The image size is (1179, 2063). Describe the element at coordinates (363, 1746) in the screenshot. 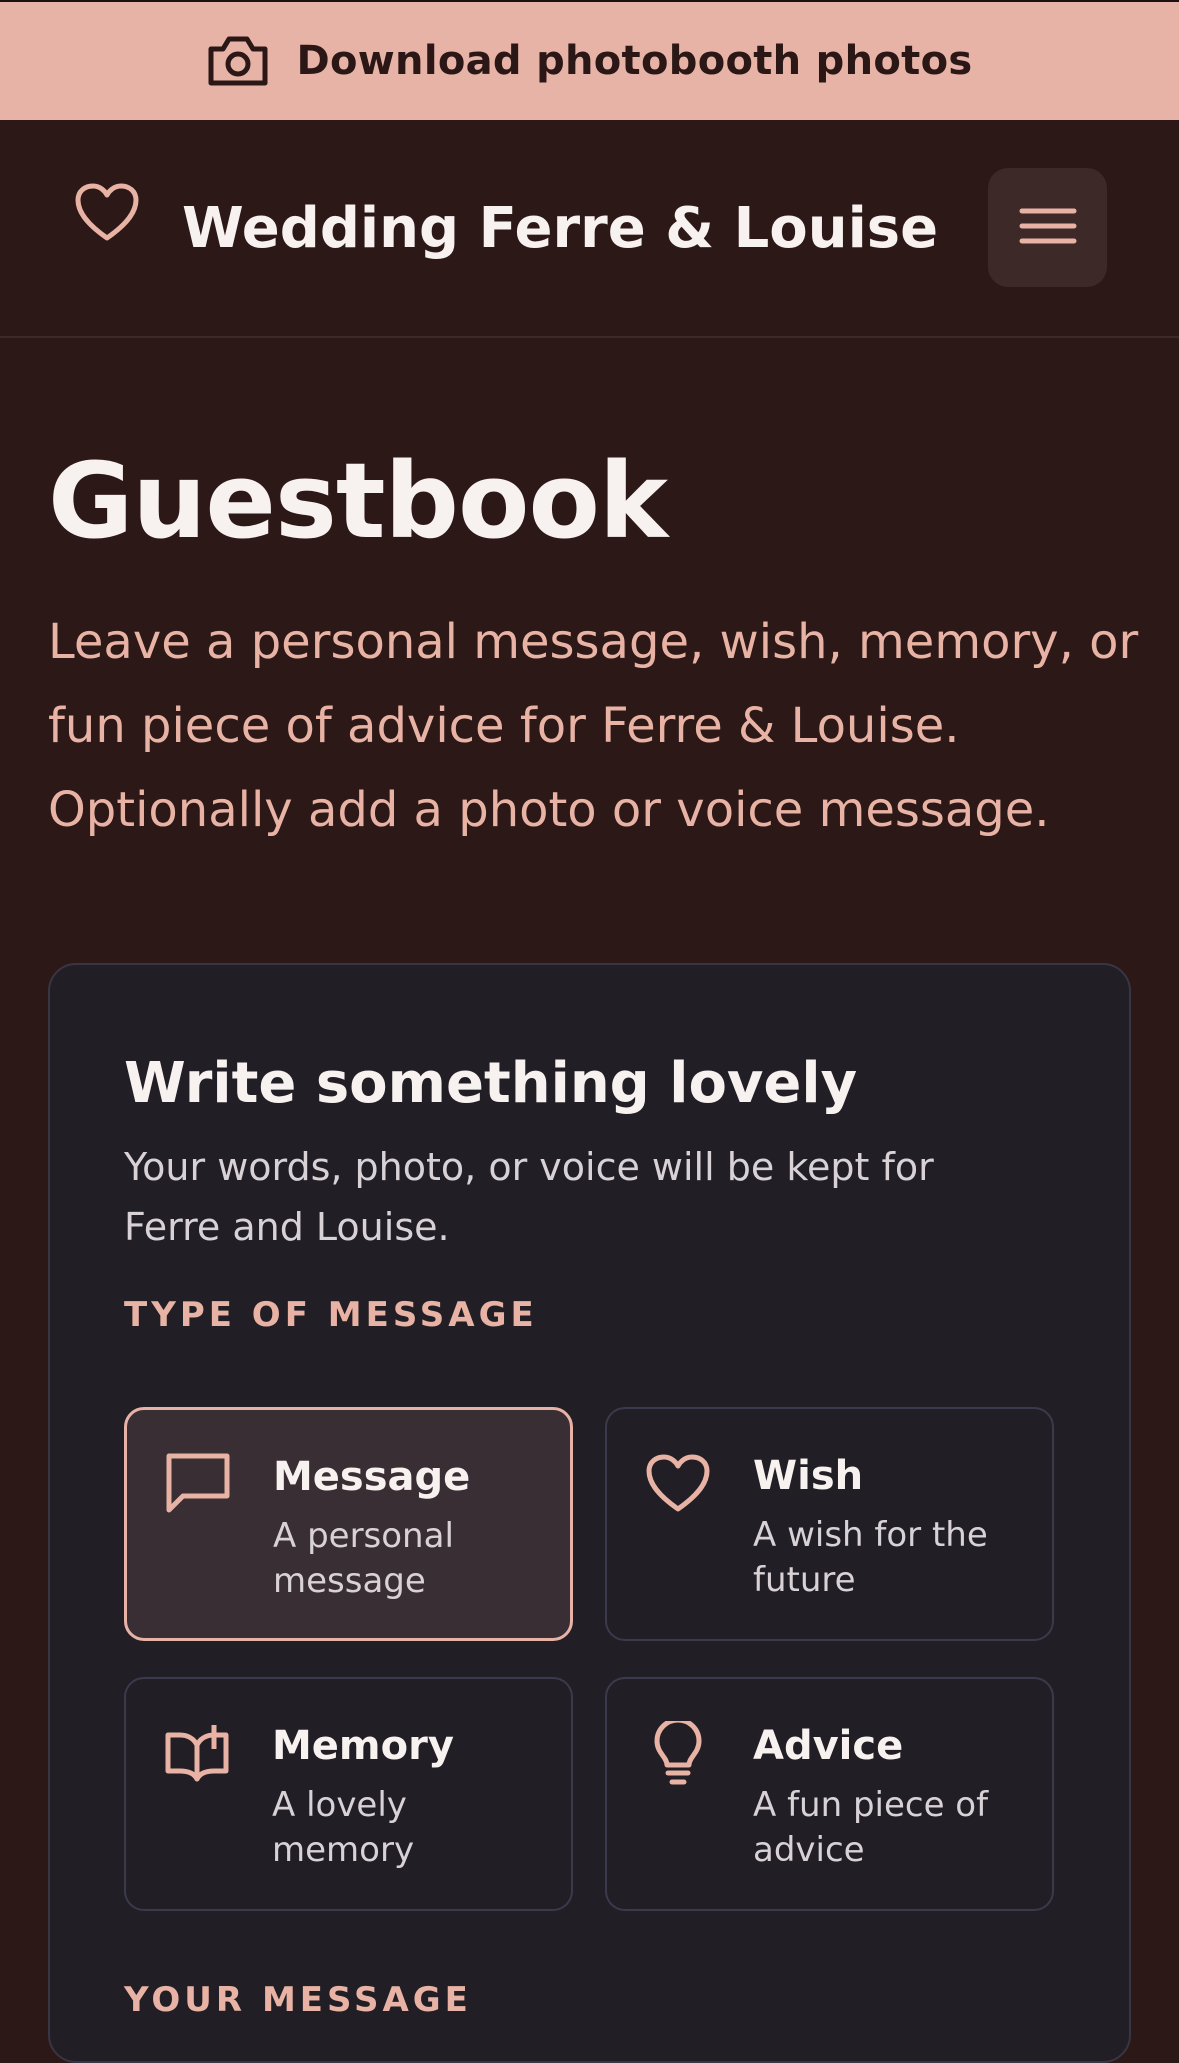

I see `type-option-title: Memory` at that location.